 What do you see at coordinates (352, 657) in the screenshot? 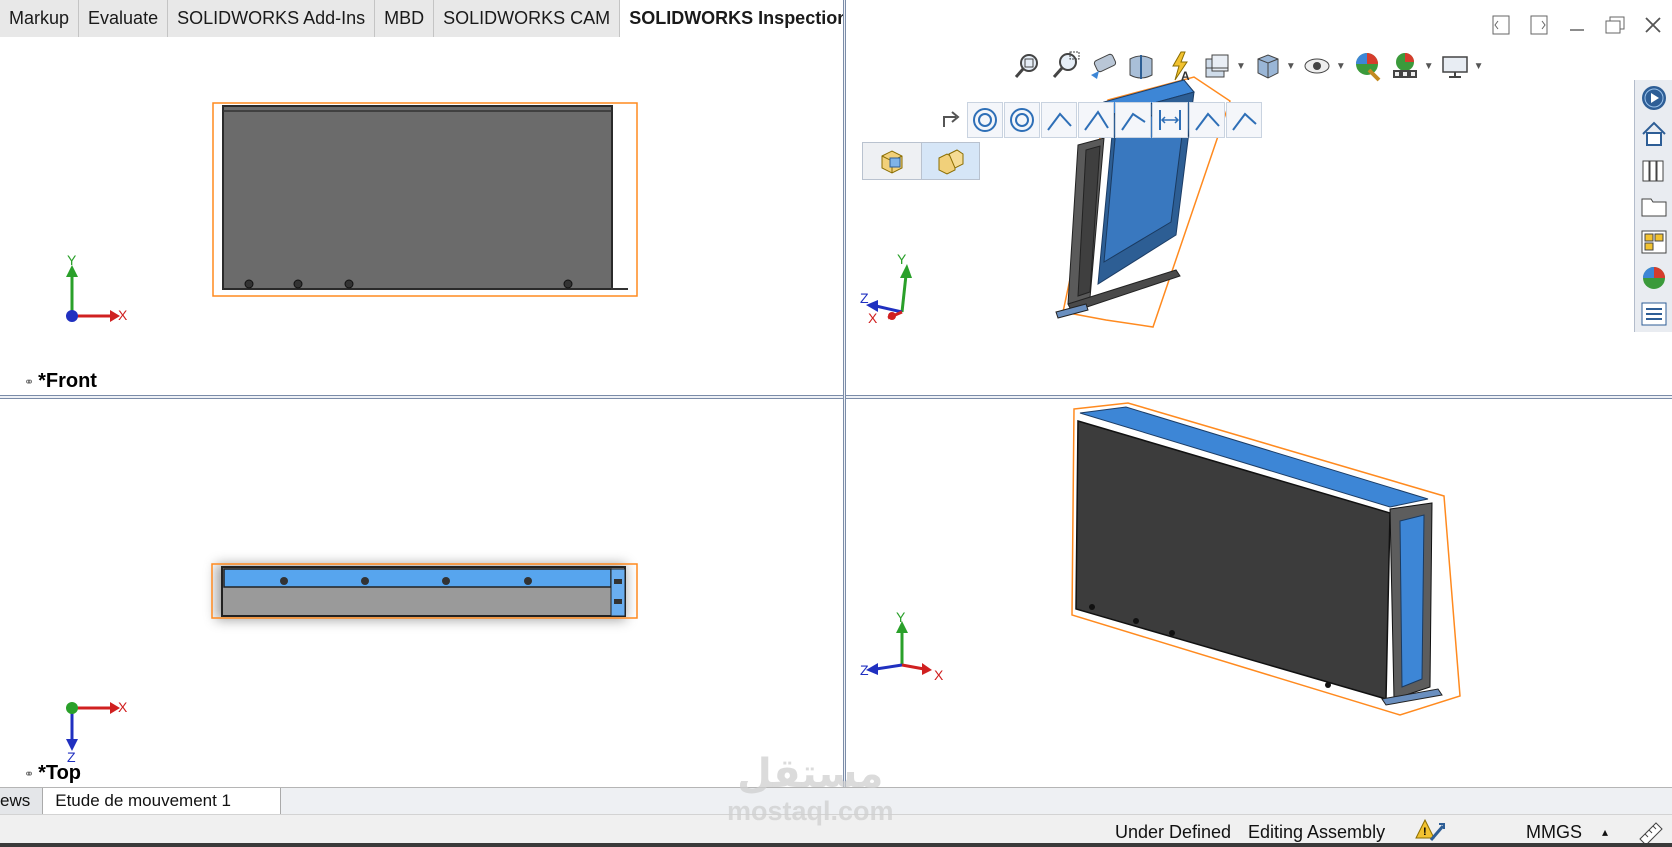
I see `top-view-canvas` at bounding box center [352, 657].